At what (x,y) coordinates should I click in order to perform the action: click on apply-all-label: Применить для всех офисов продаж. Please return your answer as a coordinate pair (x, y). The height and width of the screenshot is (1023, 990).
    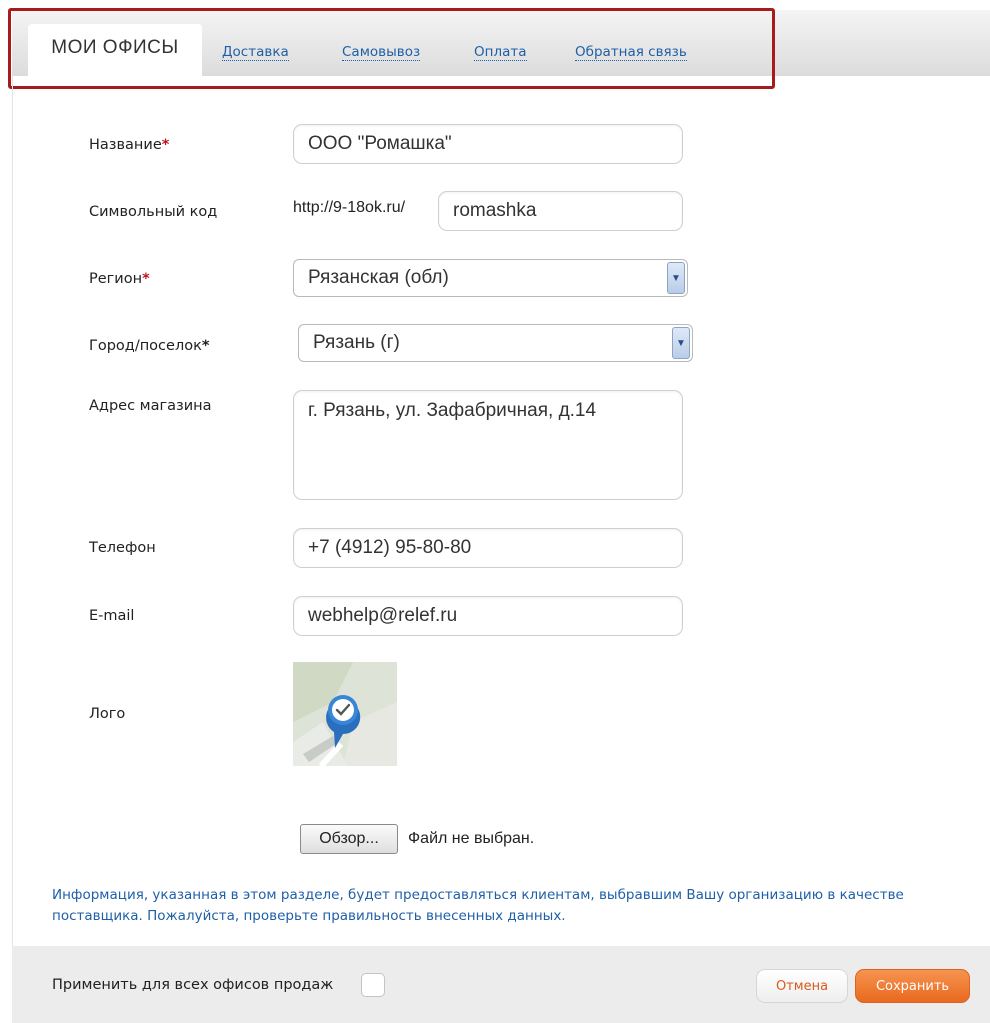
    Looking at the image, I should click on (193, 985).